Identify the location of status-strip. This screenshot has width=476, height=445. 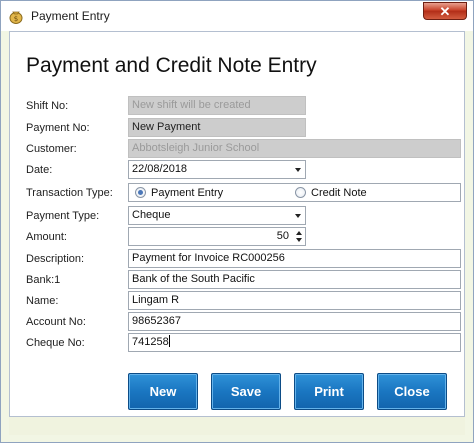
(237, 426).